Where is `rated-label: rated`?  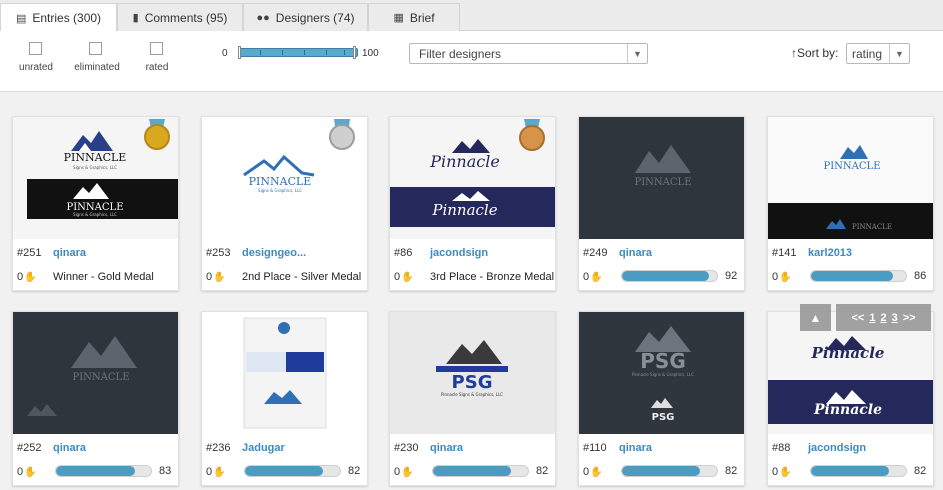 rated-label: rated is located at coordinates (157, 67).